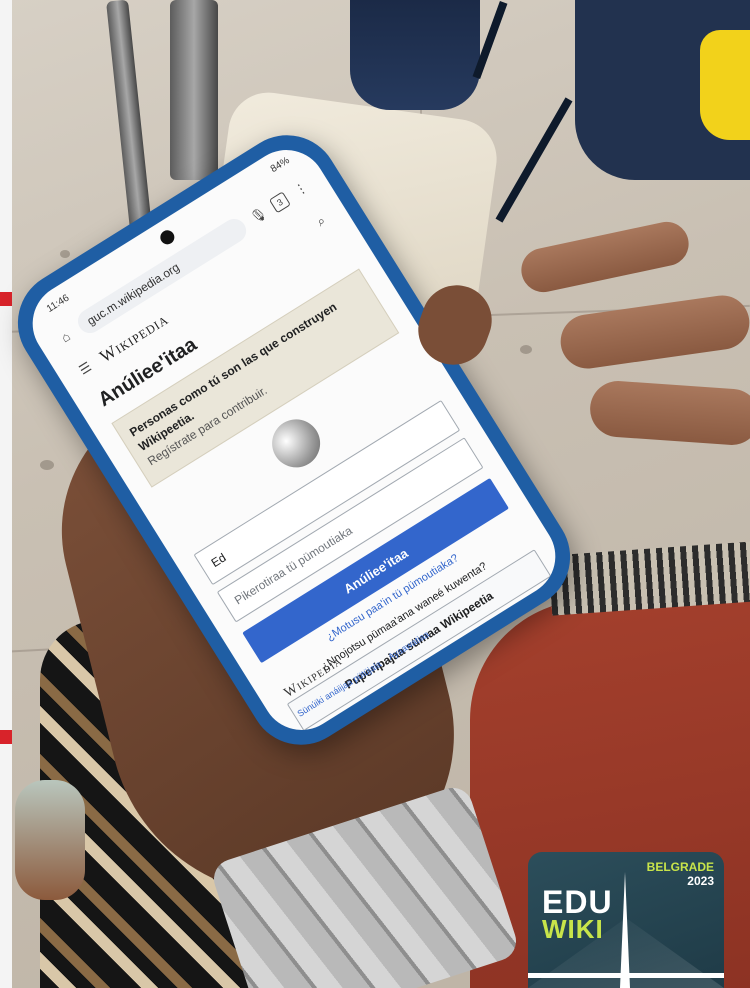 The width and height of the screenshot is (750, 988). What do you see at coordinates (85, 368) in the screenshot?
I see `menu-icon: ☰` at bounding box center [85, 368].